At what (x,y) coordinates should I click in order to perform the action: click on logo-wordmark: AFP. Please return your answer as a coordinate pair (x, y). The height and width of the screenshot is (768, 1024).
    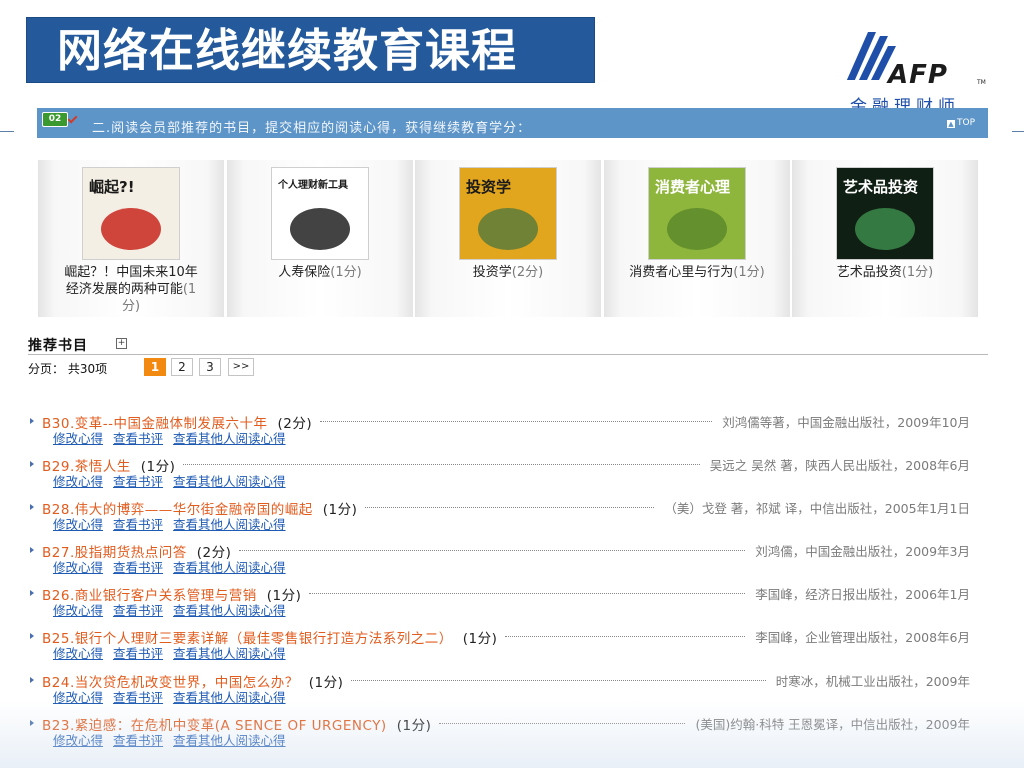
    Looking at the image, I should click on (918, 75).